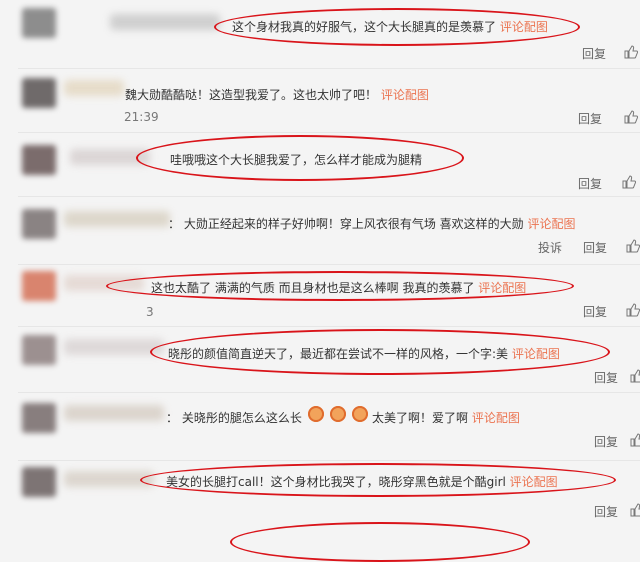 The image size is (640, 562). I want to click on comment-text-continued: 太美了啊！爱了啊 评论配图, so click(446, 418).